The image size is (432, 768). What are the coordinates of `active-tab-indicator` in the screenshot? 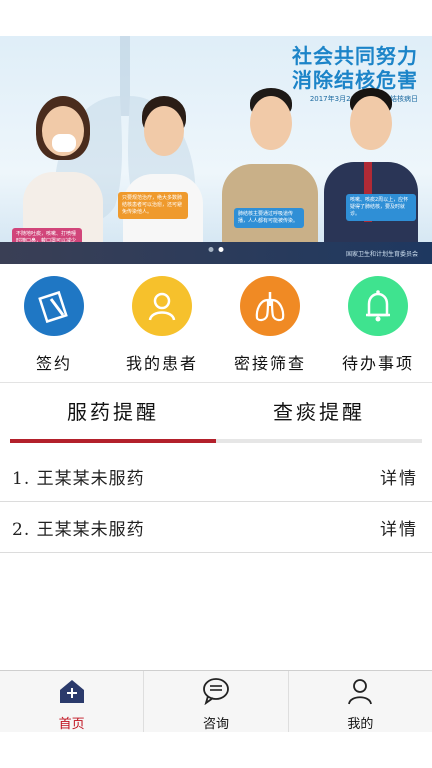 It's located at (113, 441).